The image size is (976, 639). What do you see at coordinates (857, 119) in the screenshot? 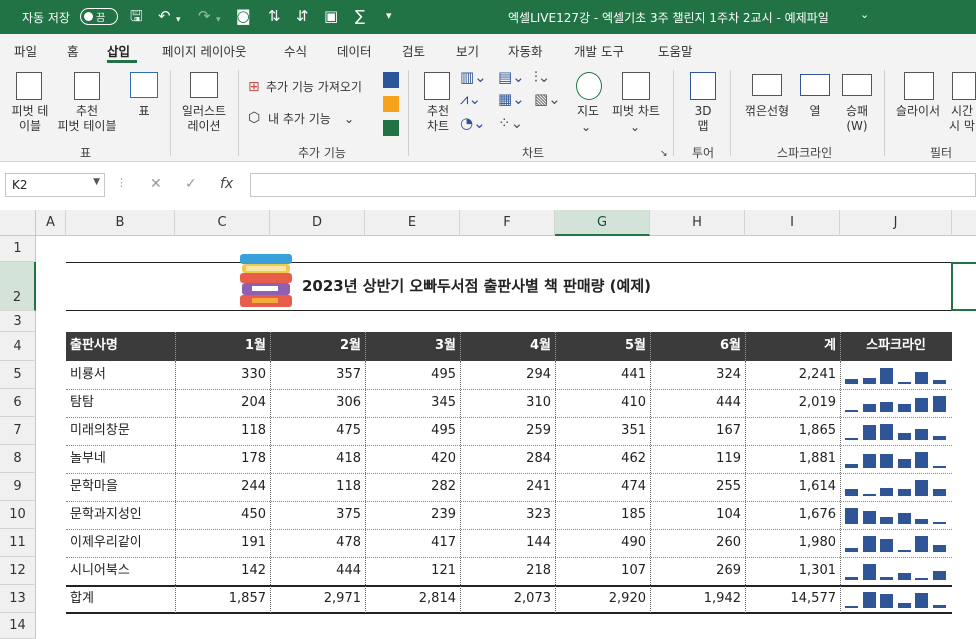
I see `winloss-sparkline-button: 승패 (W)` at bounding box center [857, 119].